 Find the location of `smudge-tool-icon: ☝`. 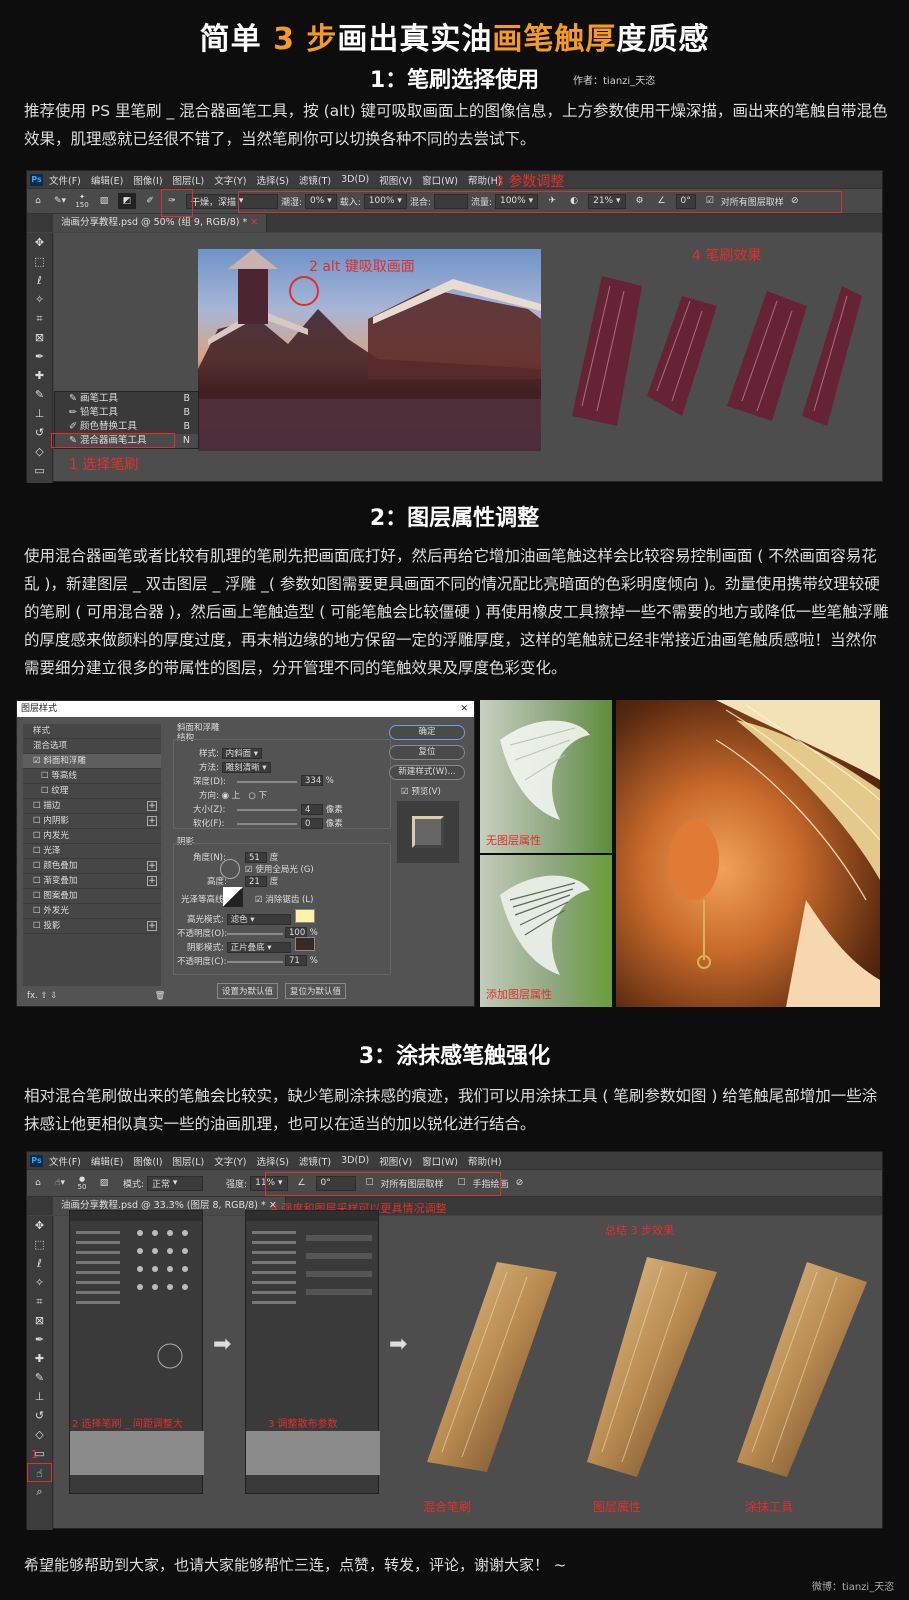

smudge-tool-icon: ☝ is located at coordinates (39, 1472).